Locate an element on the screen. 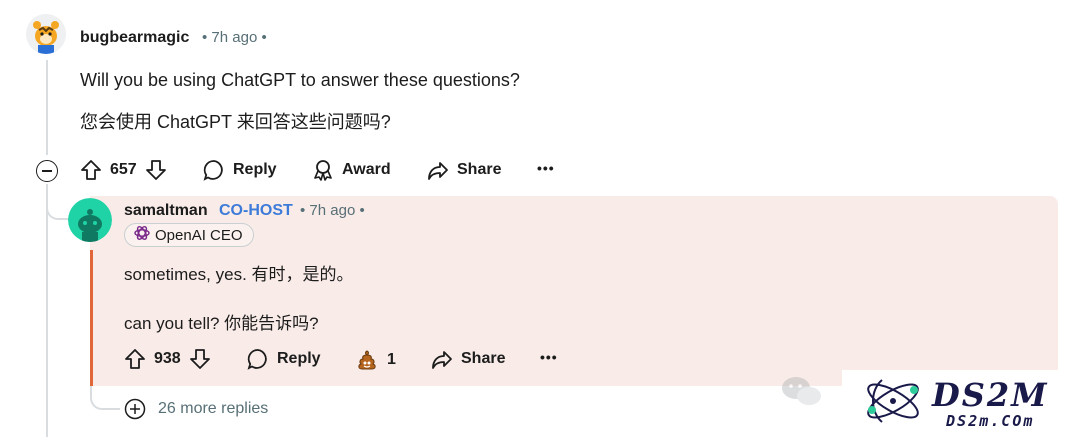 The width and height of the screenshot is (1080, 437). comment-meta: • 7h ago • is located at coordinates (234, 37).